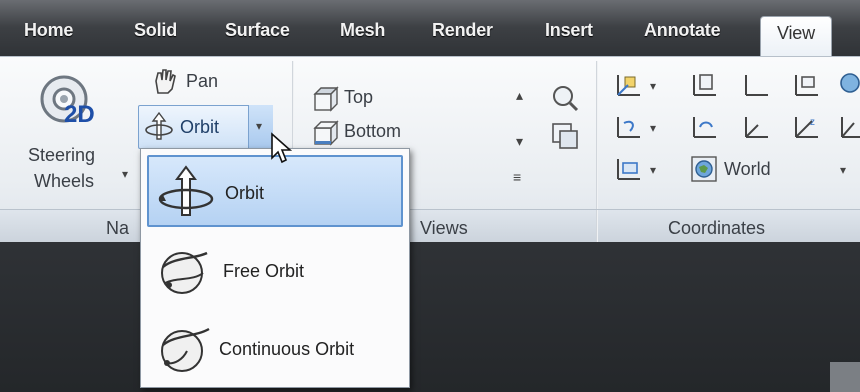  Describe the element at coordinates (326, 133) in the screenshot. I see `bottom-view-icon` at that location.